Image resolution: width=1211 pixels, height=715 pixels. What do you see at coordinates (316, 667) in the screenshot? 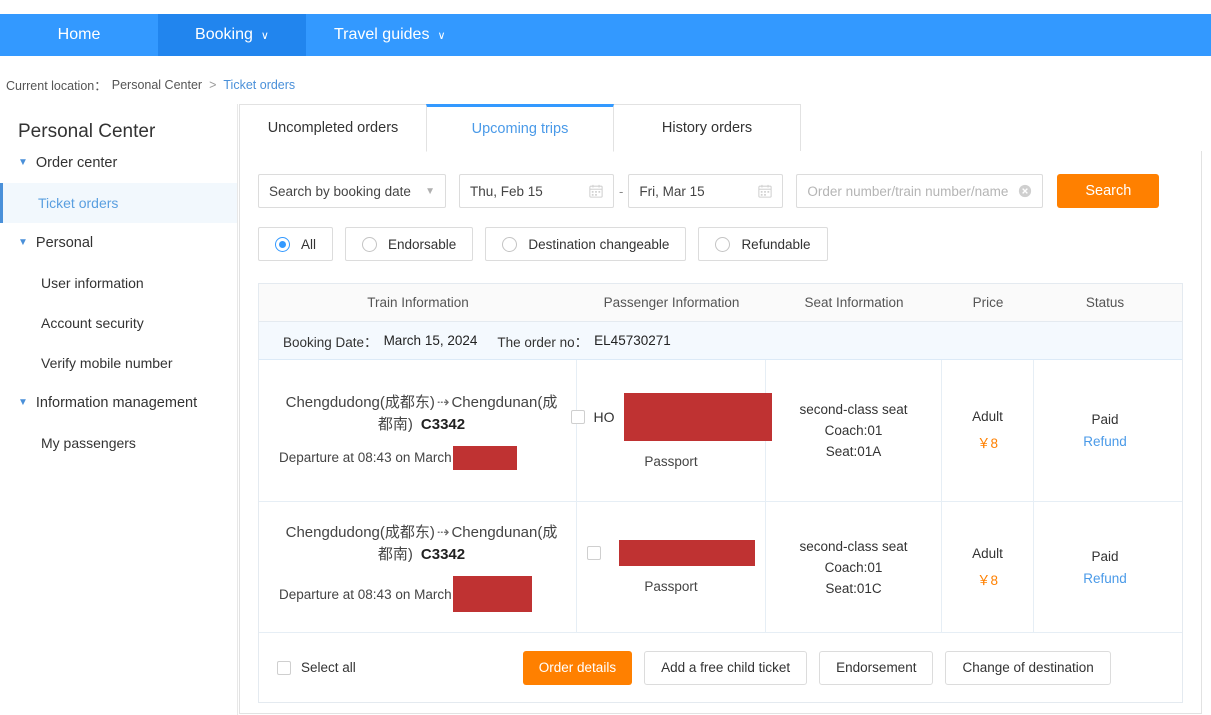
I see `select-all-control: Select all` at bounding box center [316, 667].